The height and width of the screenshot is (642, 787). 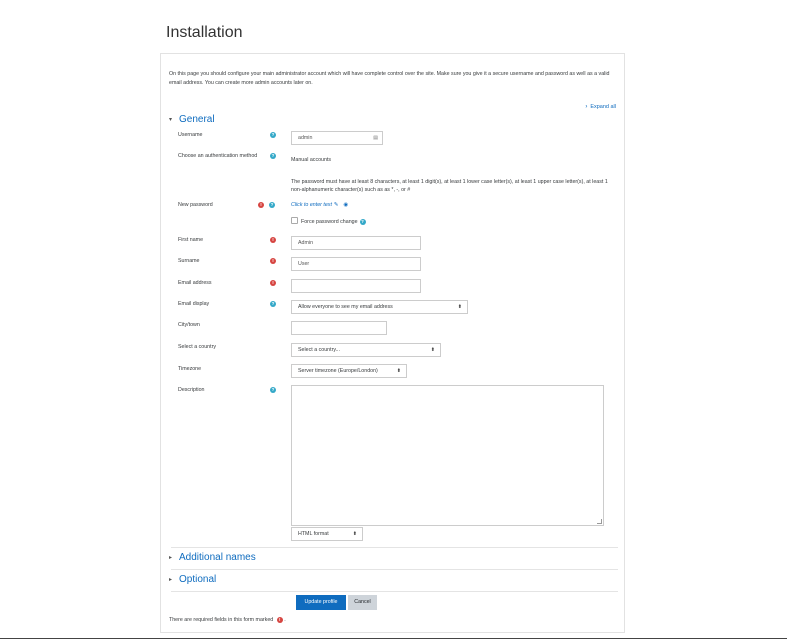 I want to click on text-format-value: HTML format, so click(x=313, y=534).